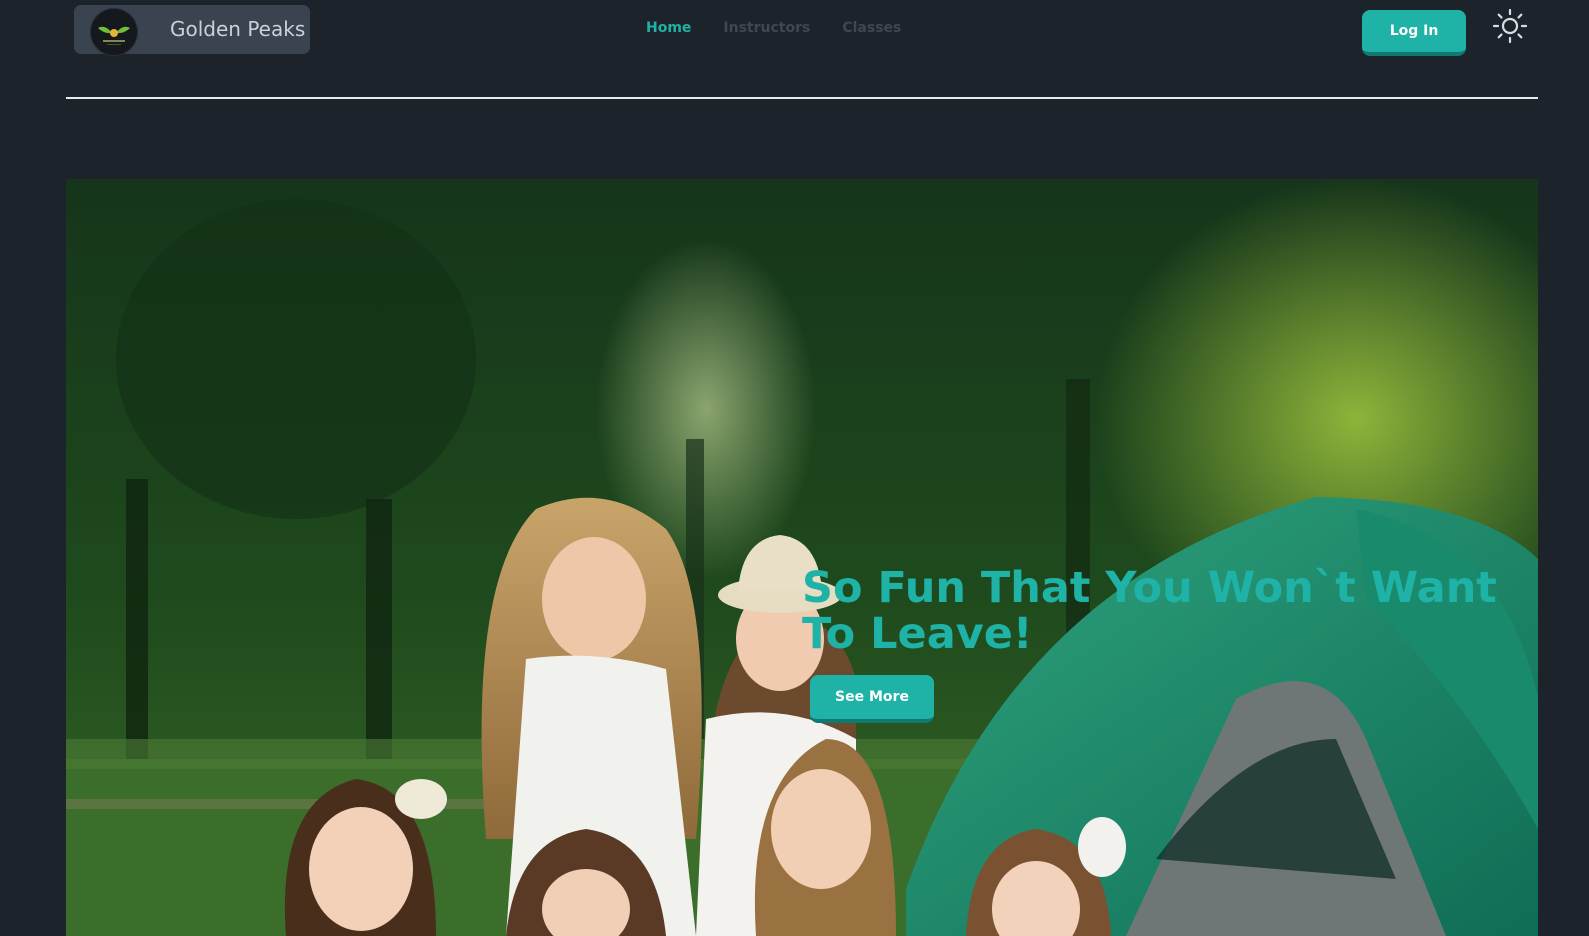  I want to click on brand-logo, so click(114, 32).